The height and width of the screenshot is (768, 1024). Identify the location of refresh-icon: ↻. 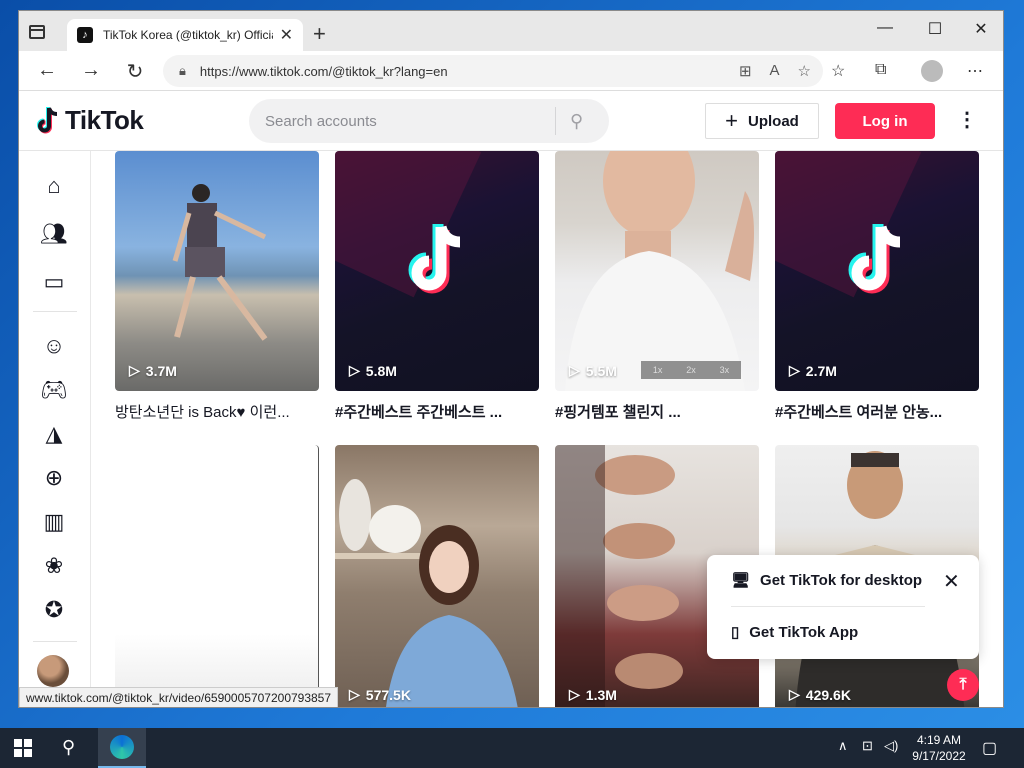
(135, 71).